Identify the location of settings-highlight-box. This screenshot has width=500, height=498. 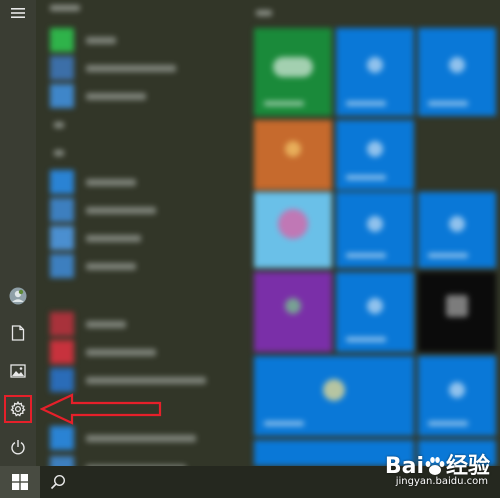
(18, 409).